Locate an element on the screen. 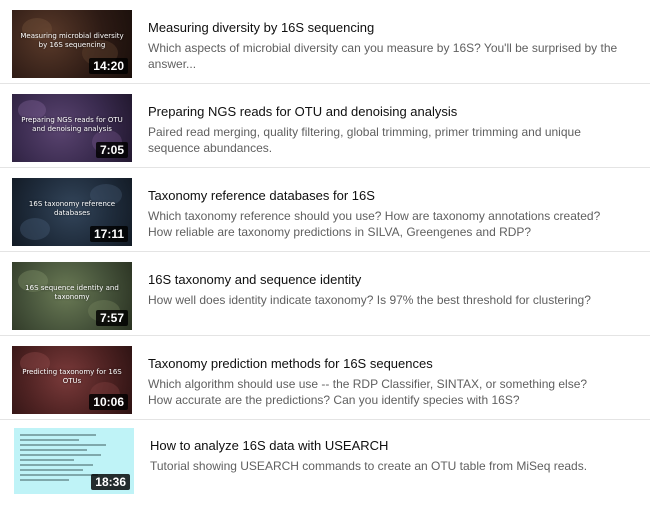  duration-badge: 18:36 is located at coordinates (110, 482).